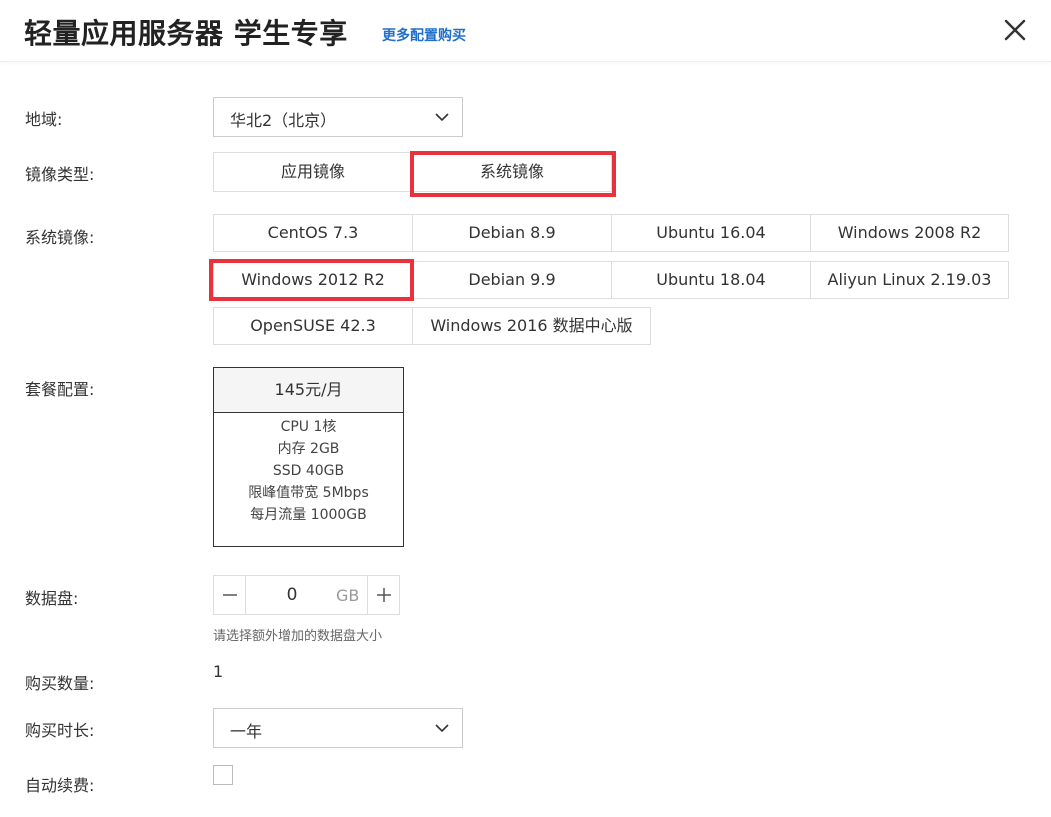  I want to click on close-icon, so click(1015, 30).